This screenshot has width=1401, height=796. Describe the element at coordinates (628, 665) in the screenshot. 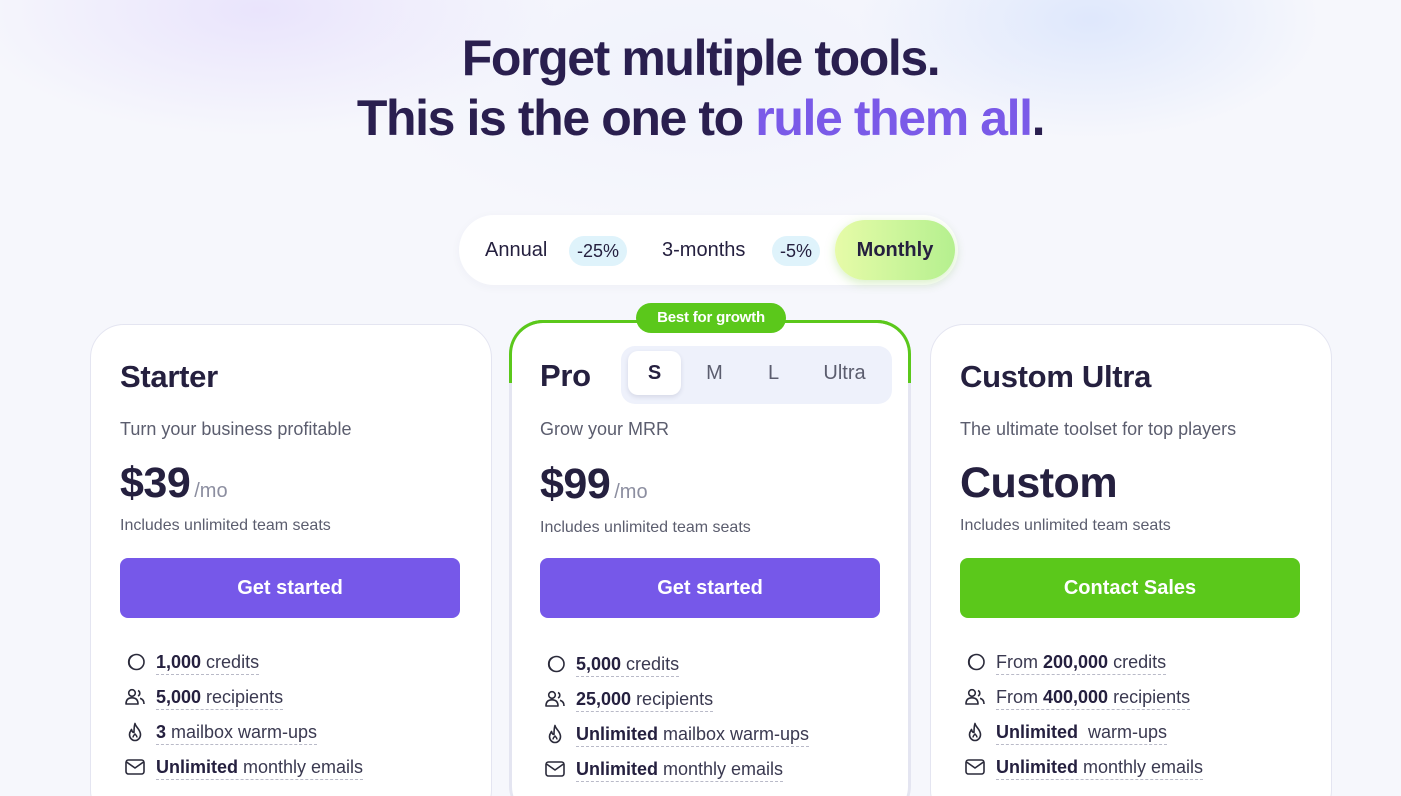

I see `feature-text: 5,000 credits` at that location.